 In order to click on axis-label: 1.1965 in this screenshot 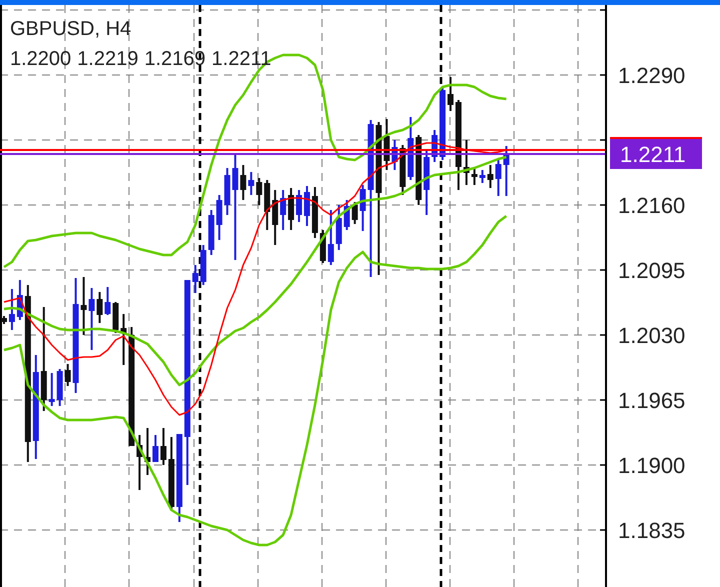, I will do `click(652, 400)`.